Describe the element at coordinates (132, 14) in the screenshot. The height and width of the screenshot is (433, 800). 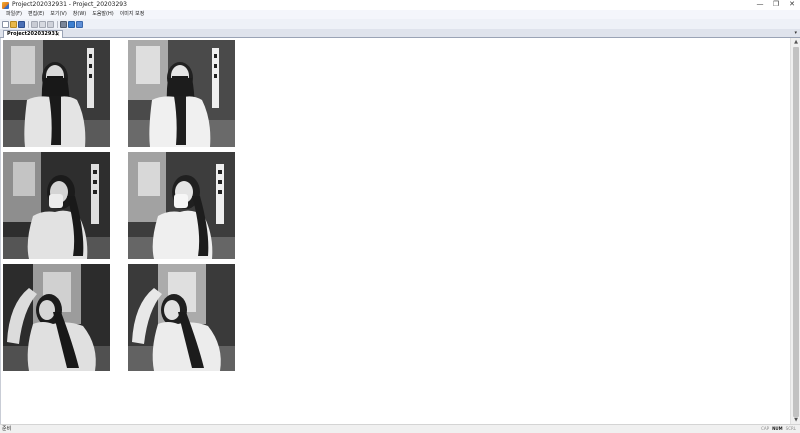
I see `menu-image-correction: 이미지 보정` at that location.